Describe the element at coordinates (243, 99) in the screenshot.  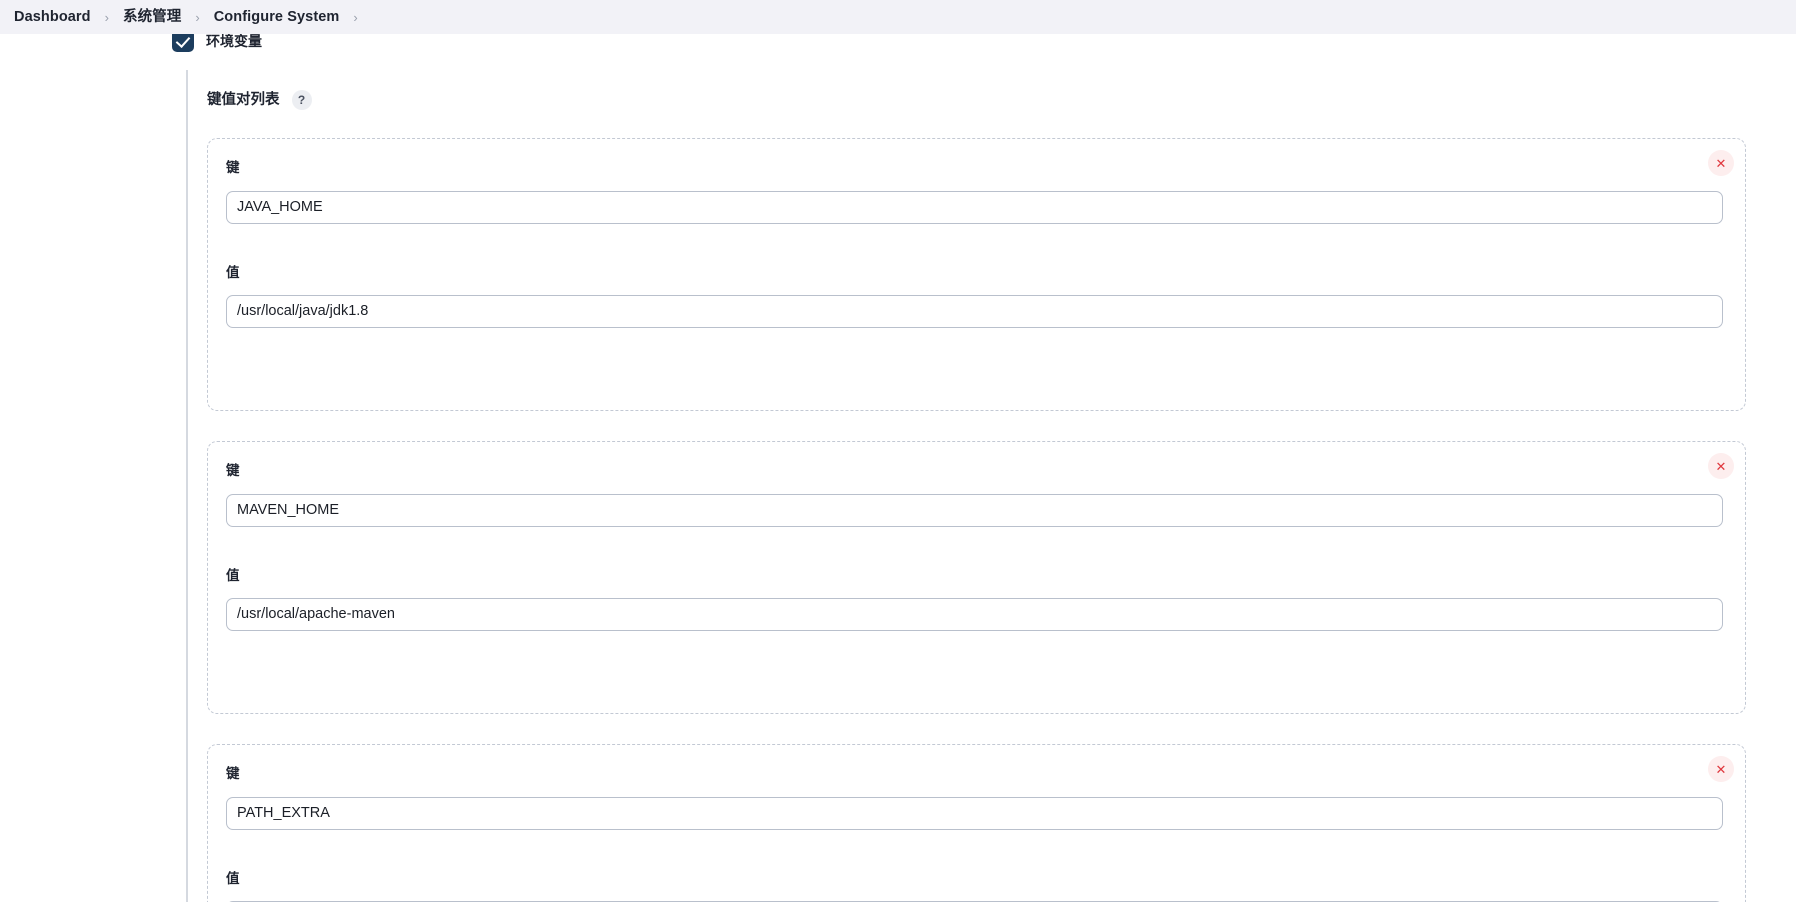
I see `page-title: 键值对列表` at that location.